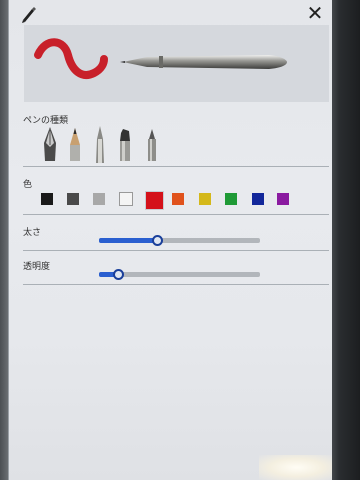  What do you see at coordinates (203, 62) in the screenshot?
I see `ballpoint-pen-icon` at bounding box center [203, 62].